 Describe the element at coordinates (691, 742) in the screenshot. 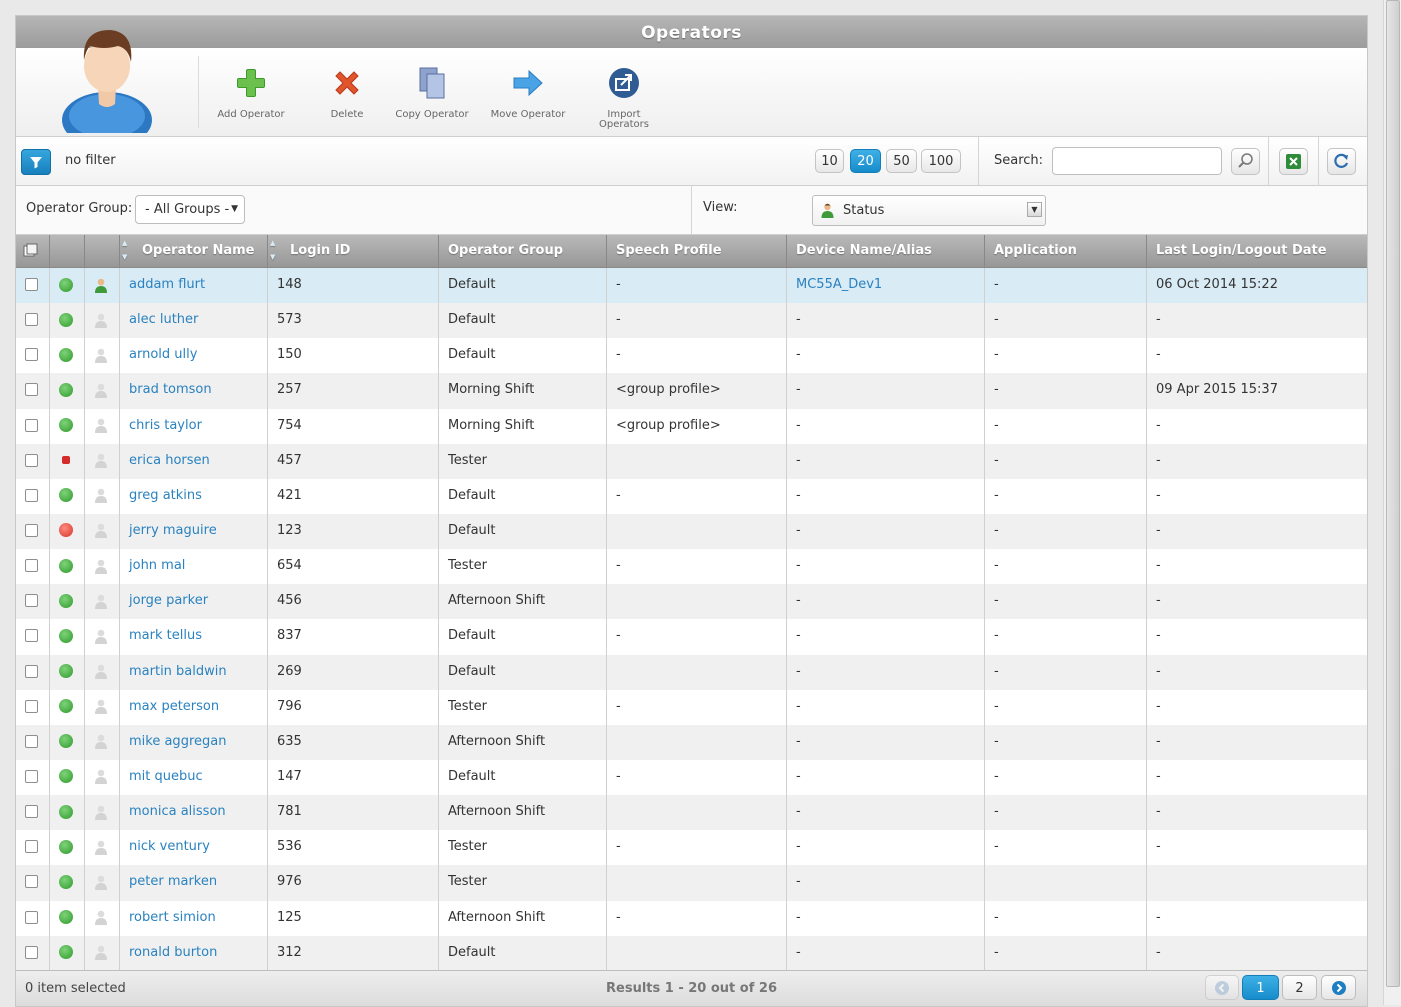

I see `table-row: mike aggregan 635 Afternoon Shift - - -` at that location.